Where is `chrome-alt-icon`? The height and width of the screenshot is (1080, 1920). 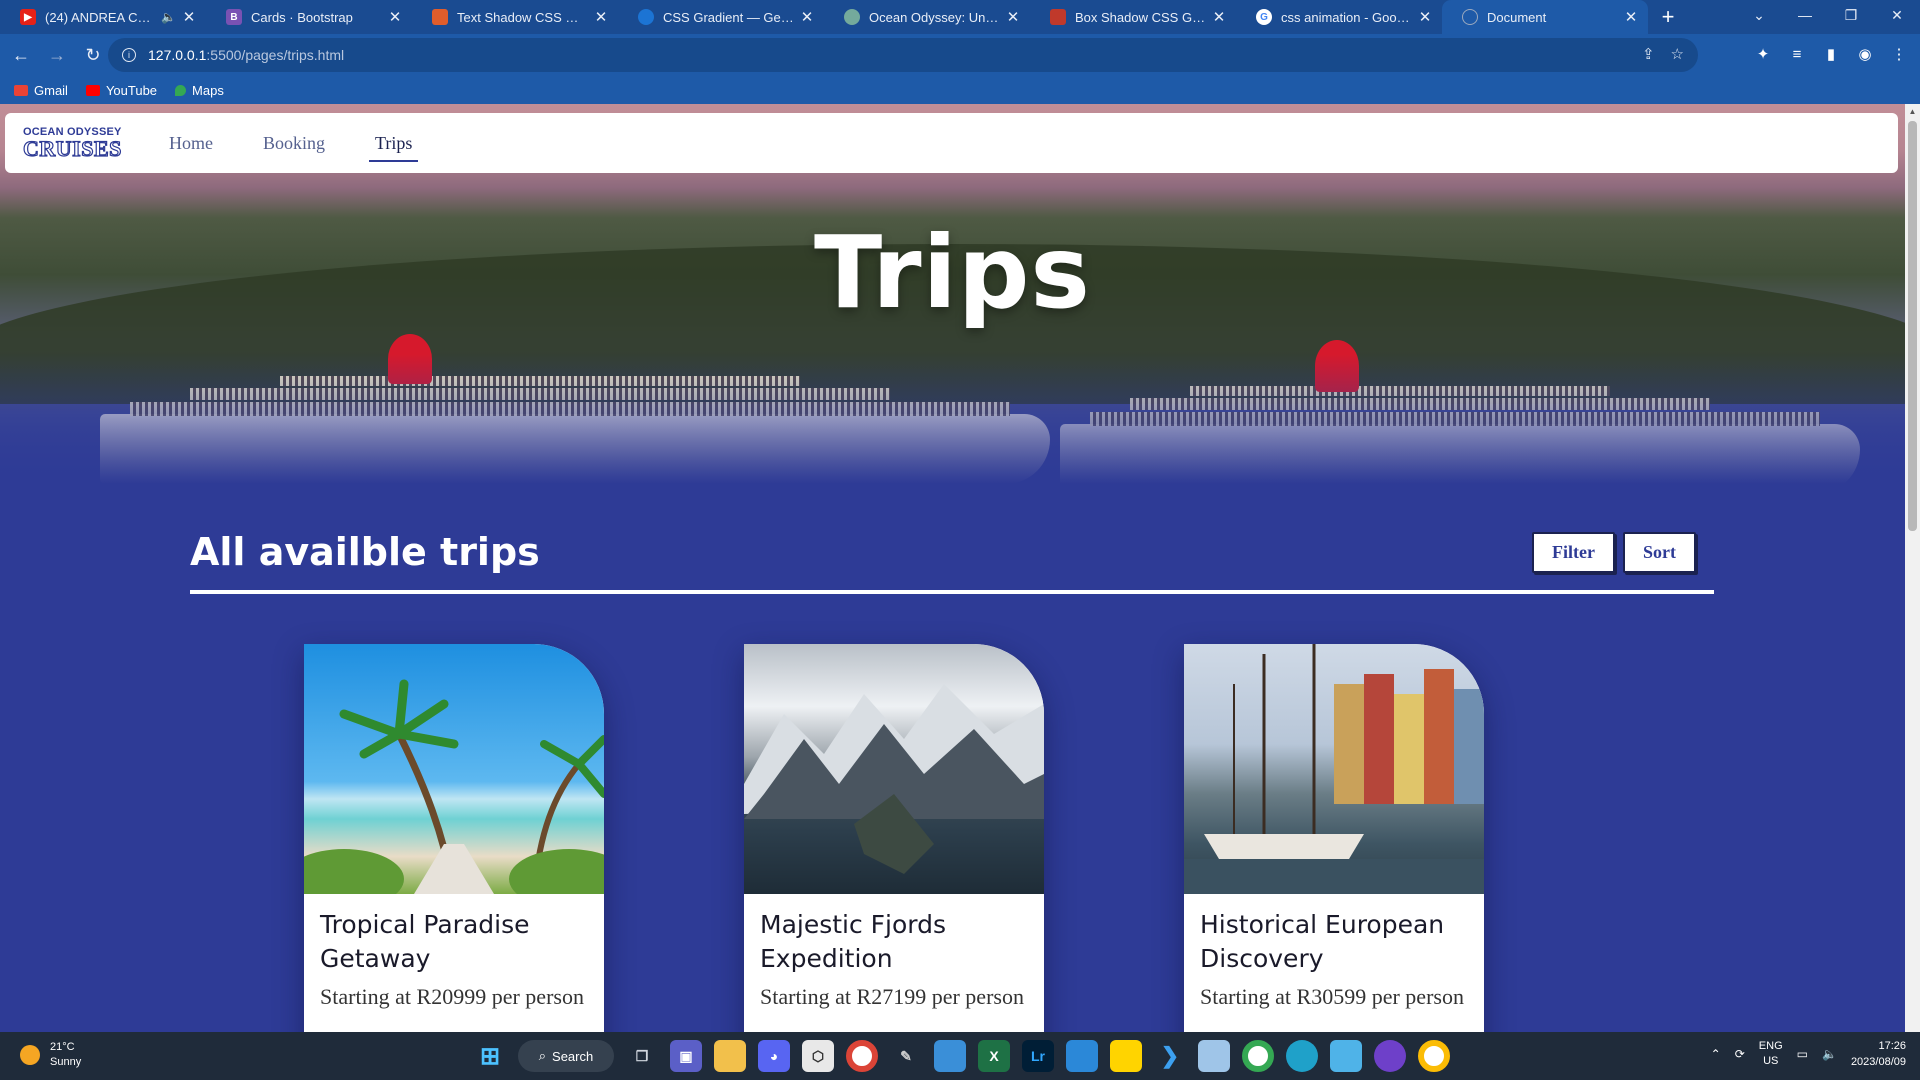 chrome-alt-icon is located at coordinates (1434, 1056).